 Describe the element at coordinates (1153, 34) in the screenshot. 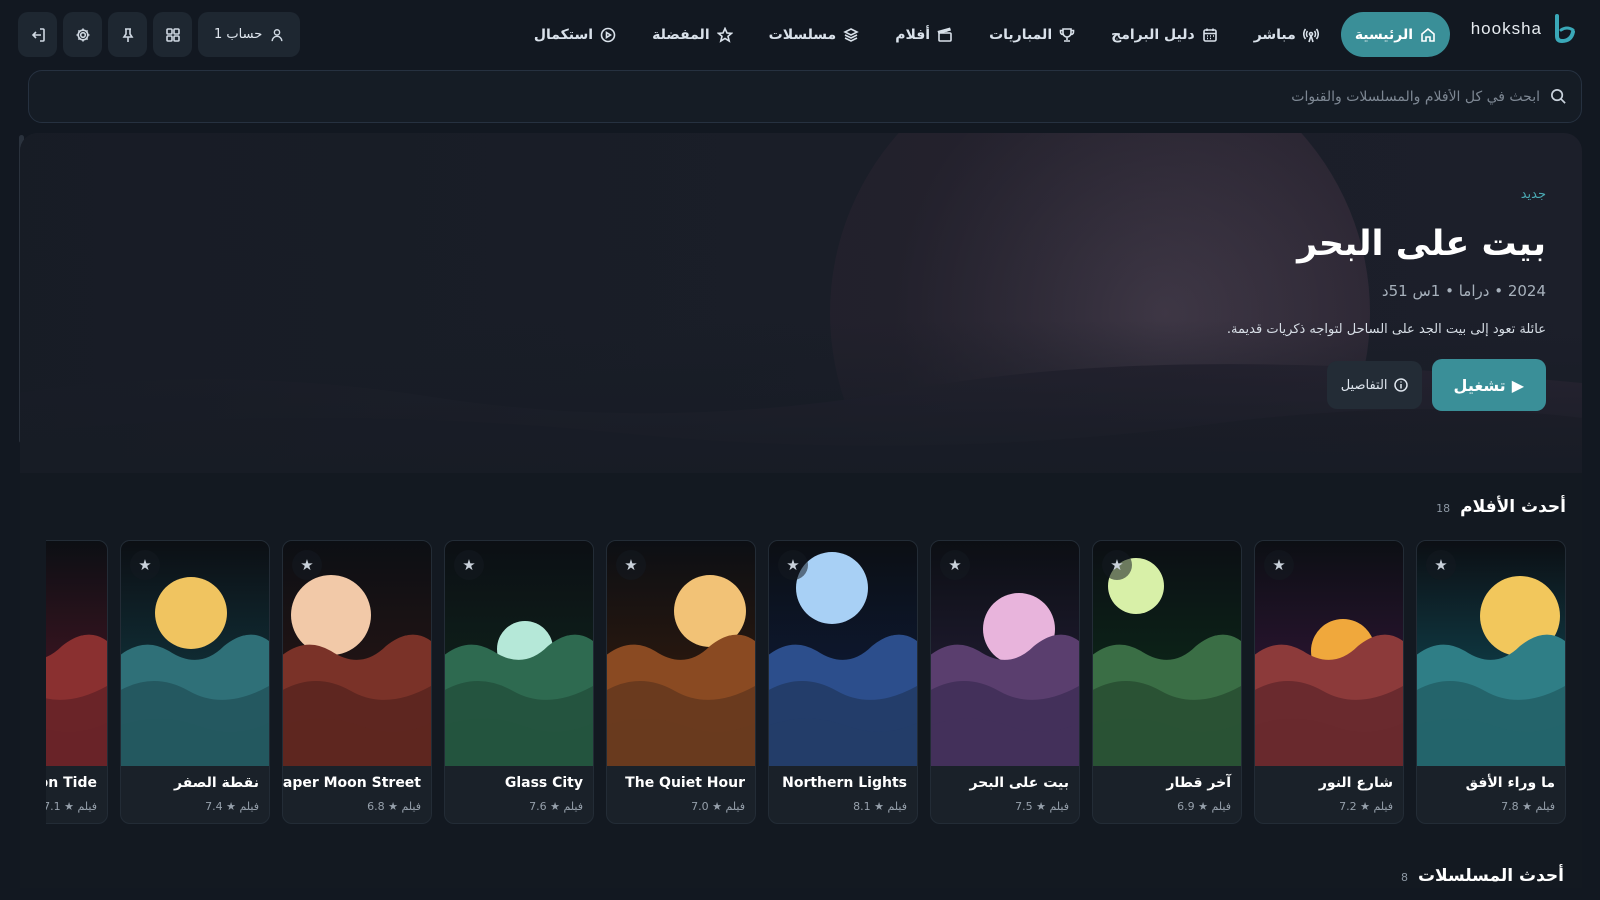

I see `nav-item-label: دليل البرامج` at that location.